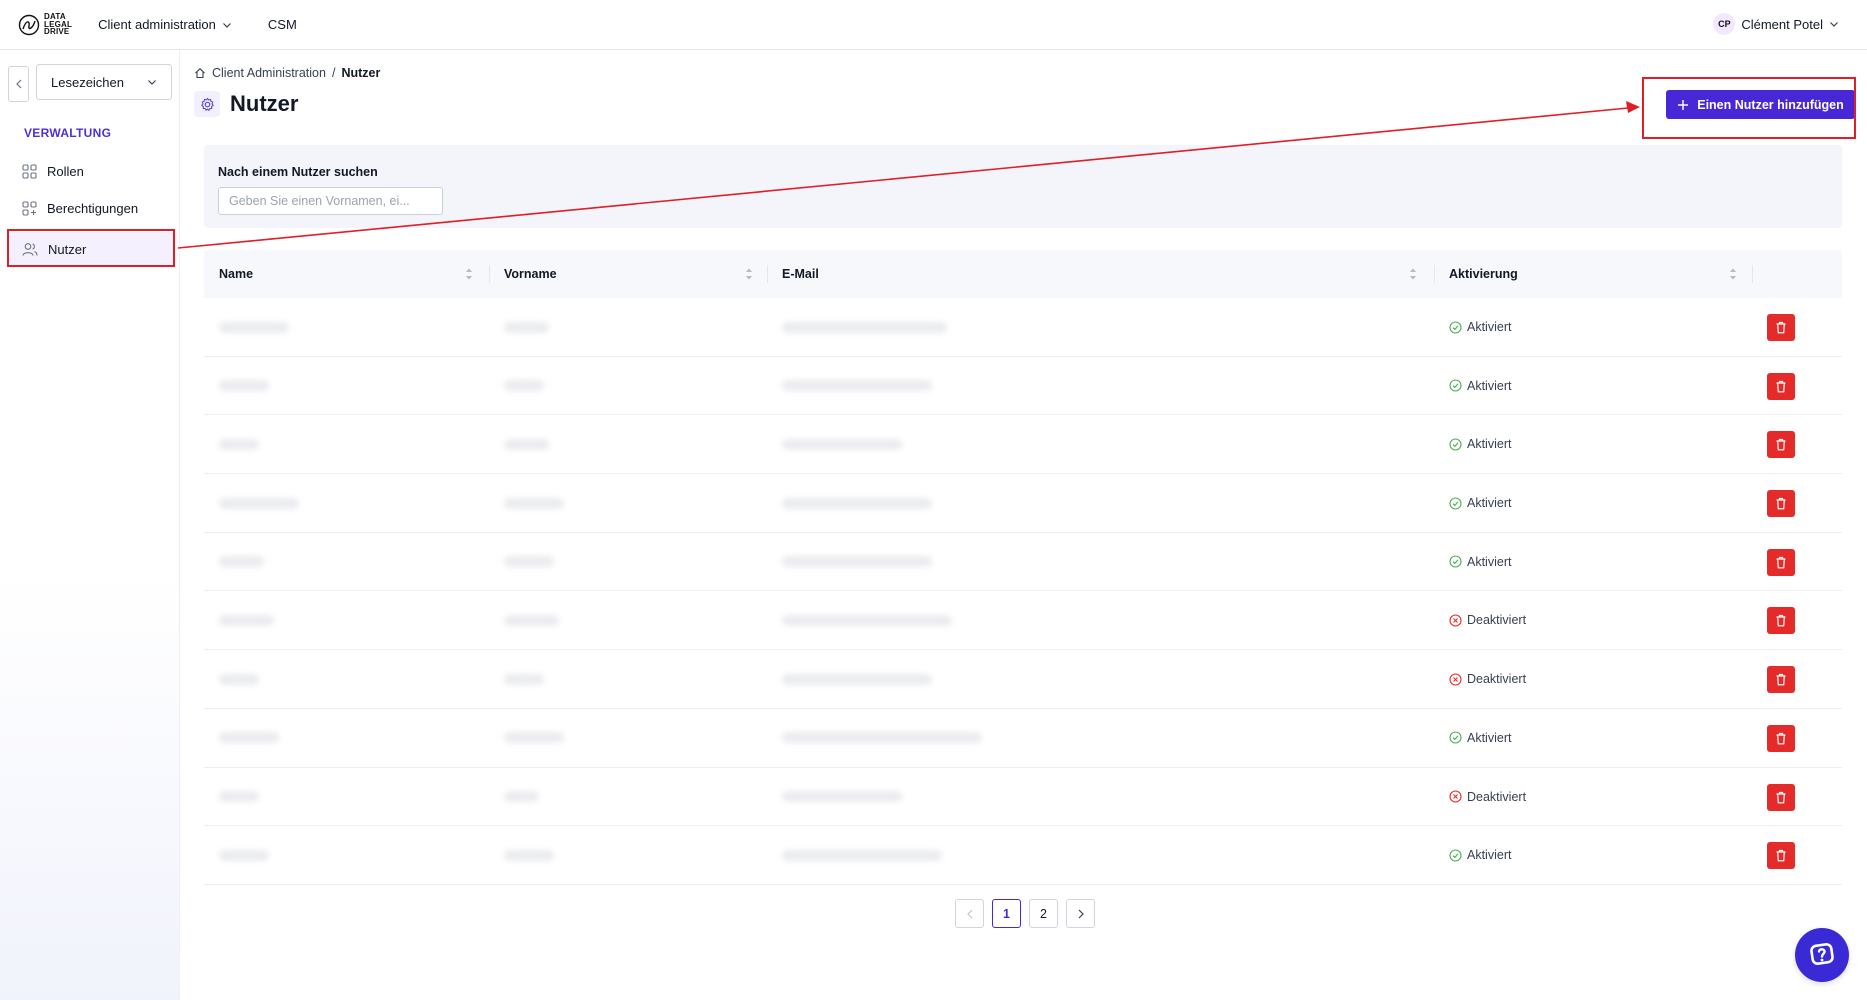 The height and width of the screenshot is (1000, 1867). What do you see at coordinates (1043, 913) in the screenshot?
I see `page-button-2: 2` at bounding box center [1043, 913].